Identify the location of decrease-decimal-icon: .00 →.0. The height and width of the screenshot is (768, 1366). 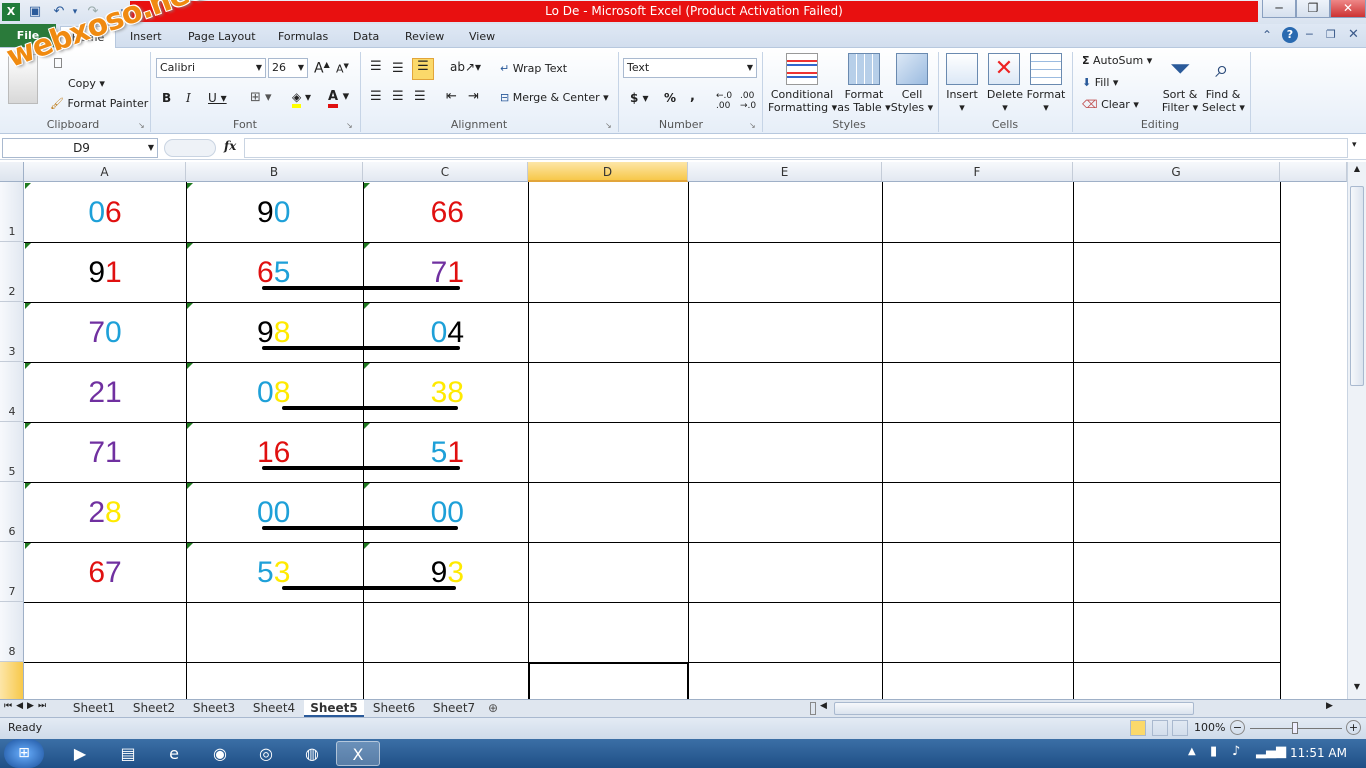
(748, 101).